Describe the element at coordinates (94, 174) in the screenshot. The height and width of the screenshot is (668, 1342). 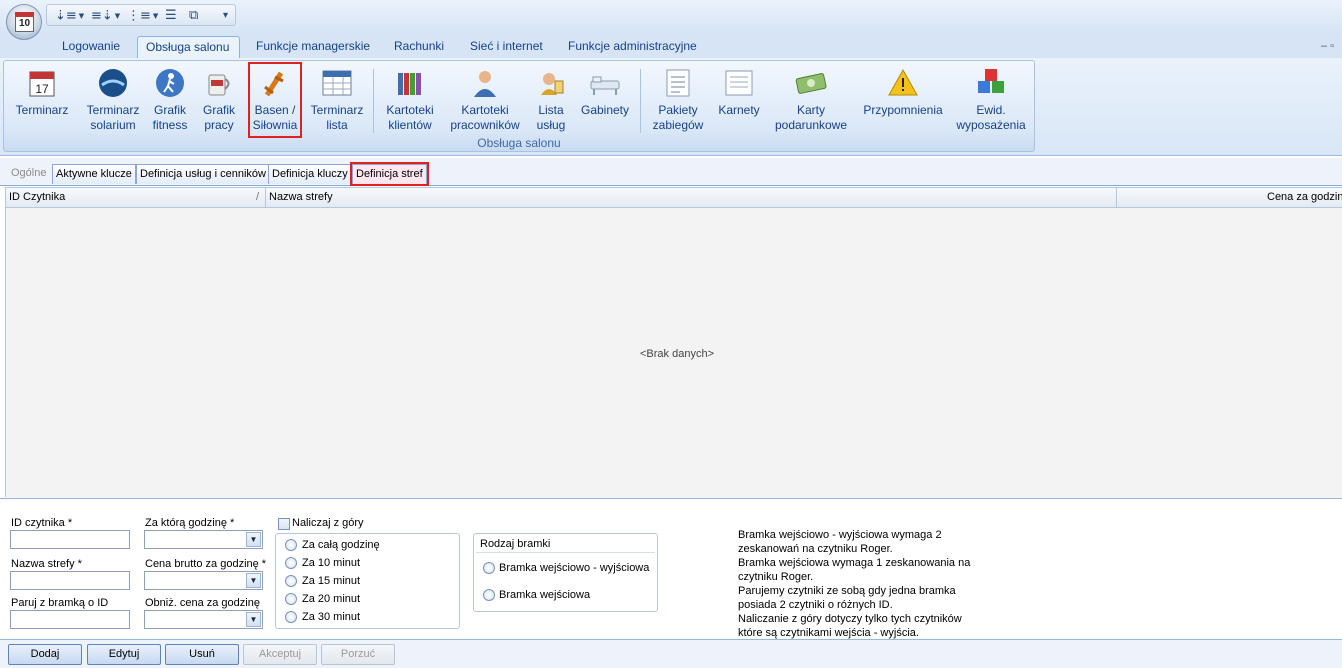
I see `tab-aktywne-klucze: Aktywne klucze` at that location.